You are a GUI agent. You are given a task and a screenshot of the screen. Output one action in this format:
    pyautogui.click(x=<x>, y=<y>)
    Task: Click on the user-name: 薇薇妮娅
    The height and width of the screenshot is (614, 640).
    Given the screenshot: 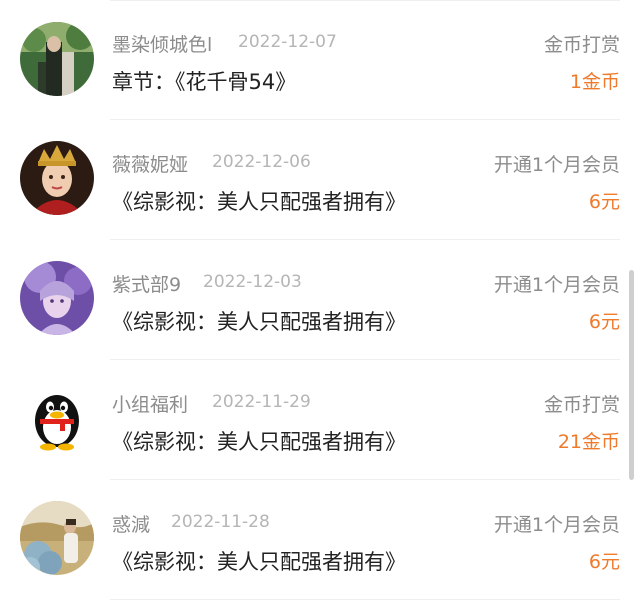 What is the action you would take?
    pyautogui.click(x=150, y=165)
    